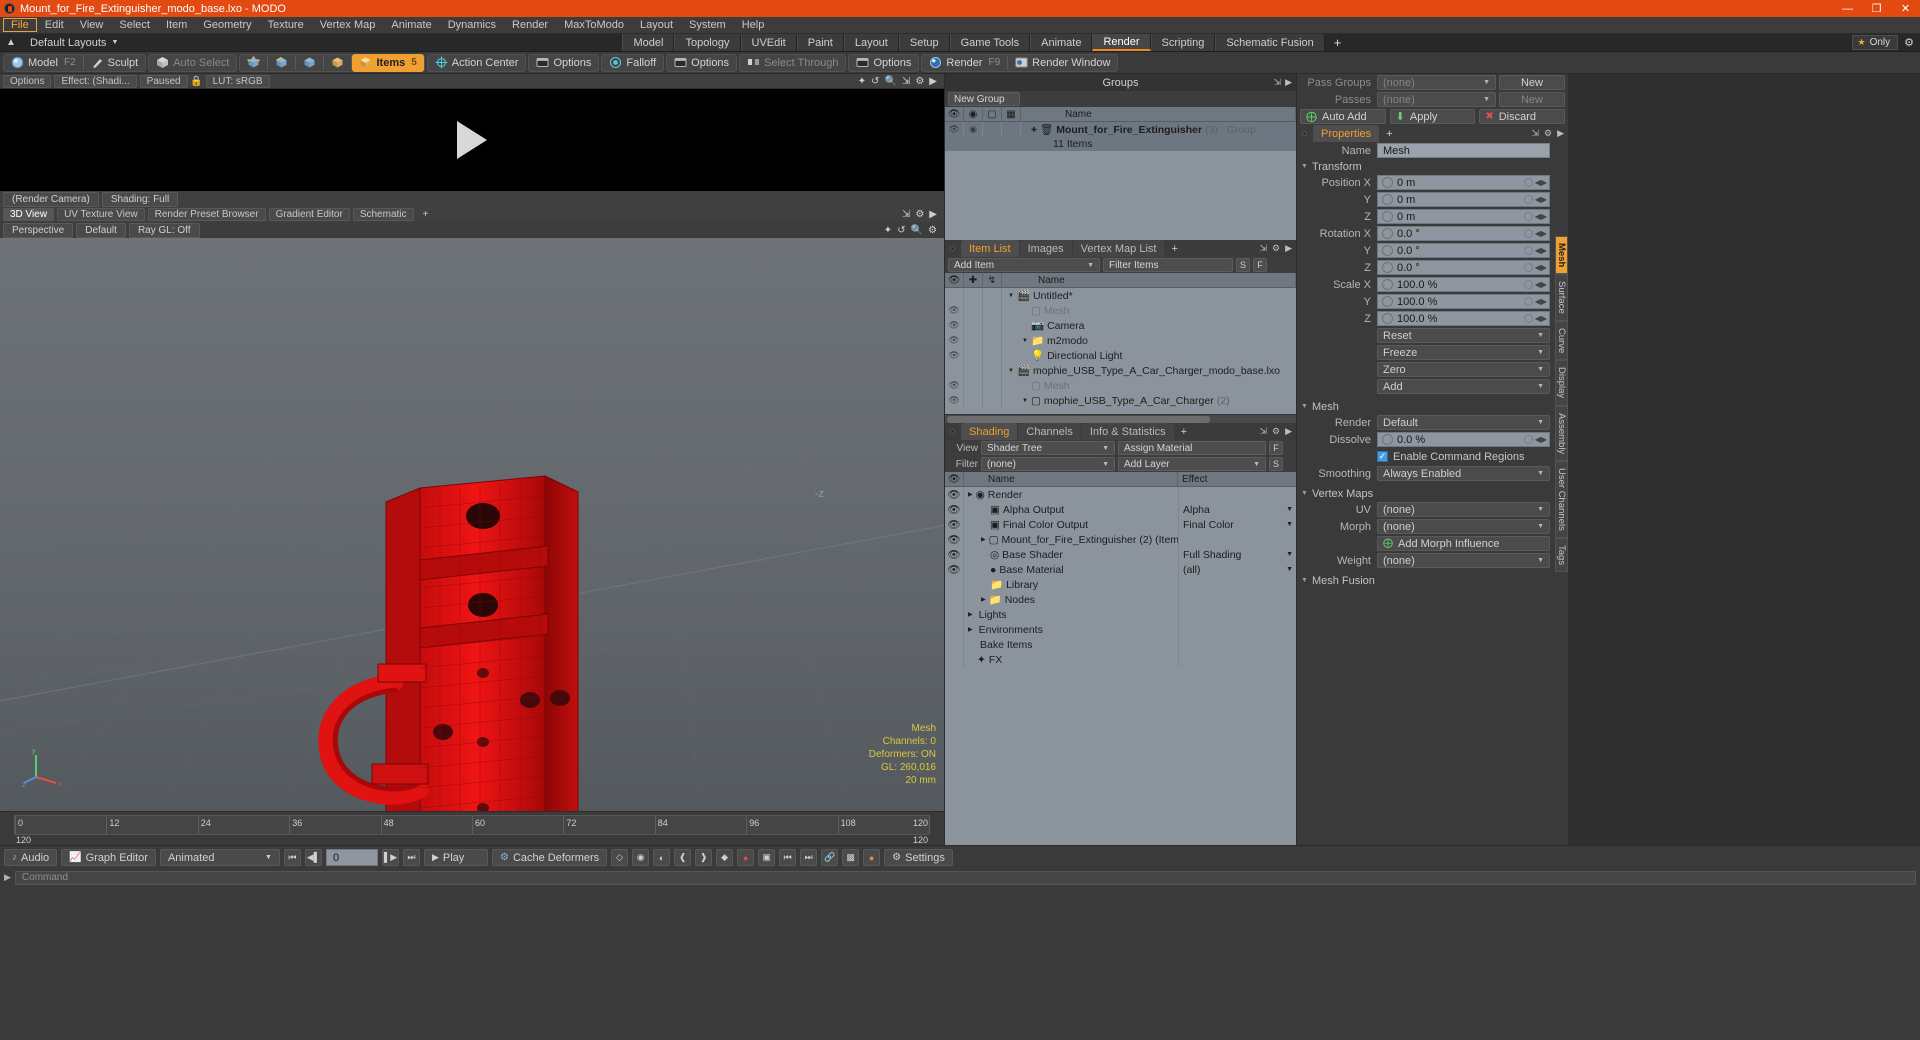 This screenshot has height=1040, width=1920. I want to click on preview-lut-tab: LUT: sRGB, so click(237, 81).